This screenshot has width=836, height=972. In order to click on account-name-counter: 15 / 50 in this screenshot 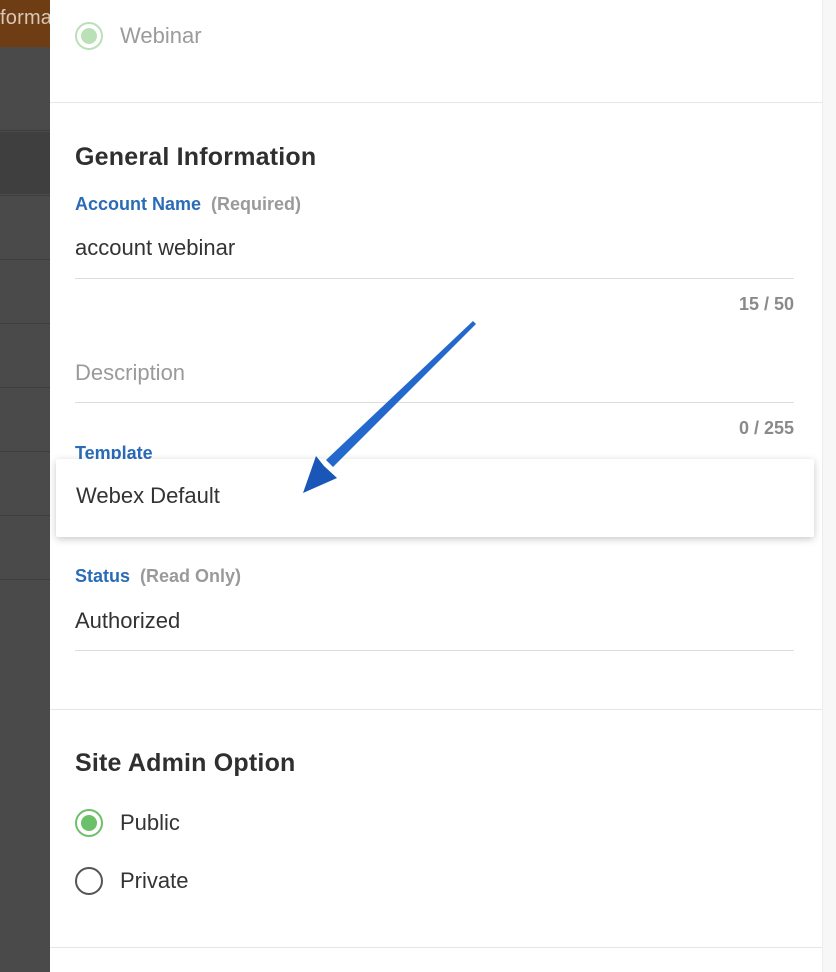, I will do `click(766, 304)`.